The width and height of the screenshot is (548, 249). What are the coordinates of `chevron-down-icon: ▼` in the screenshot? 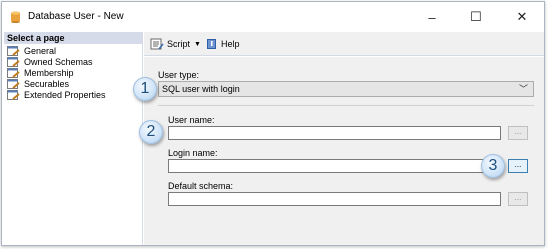 It's located at (197, 44).